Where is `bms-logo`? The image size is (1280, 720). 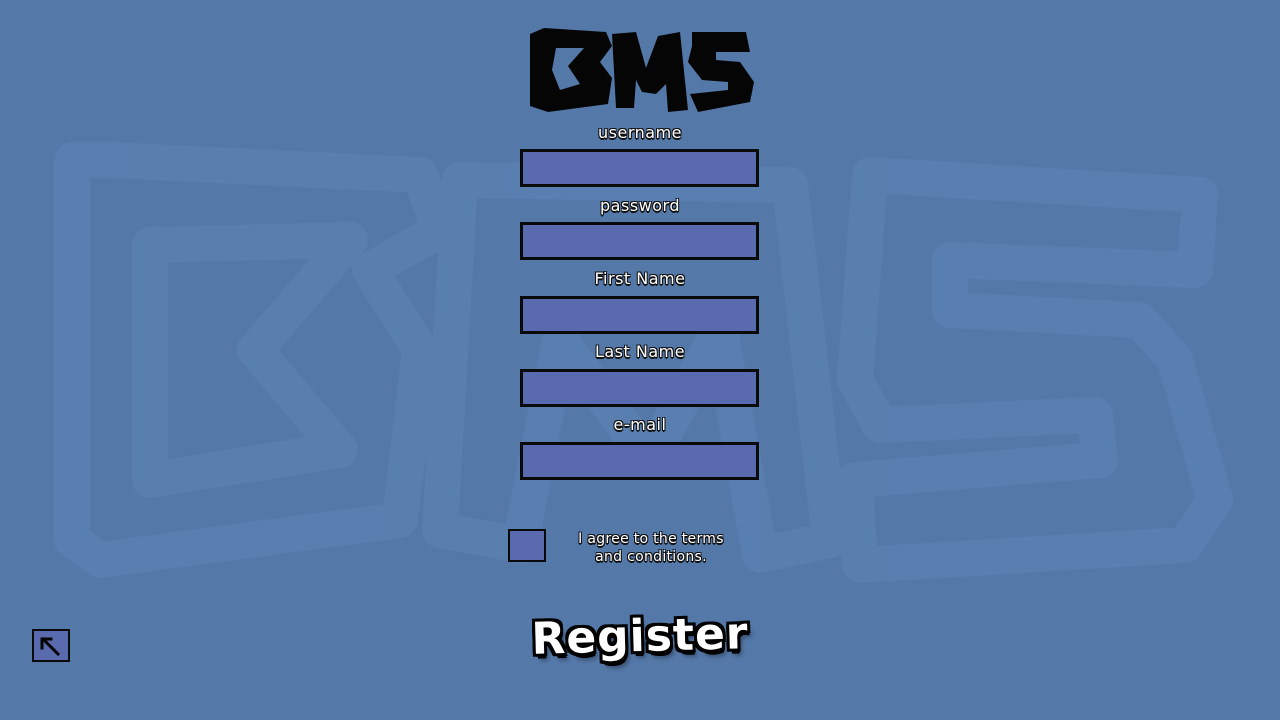
bms-logo is located at coordinates (642, 70).